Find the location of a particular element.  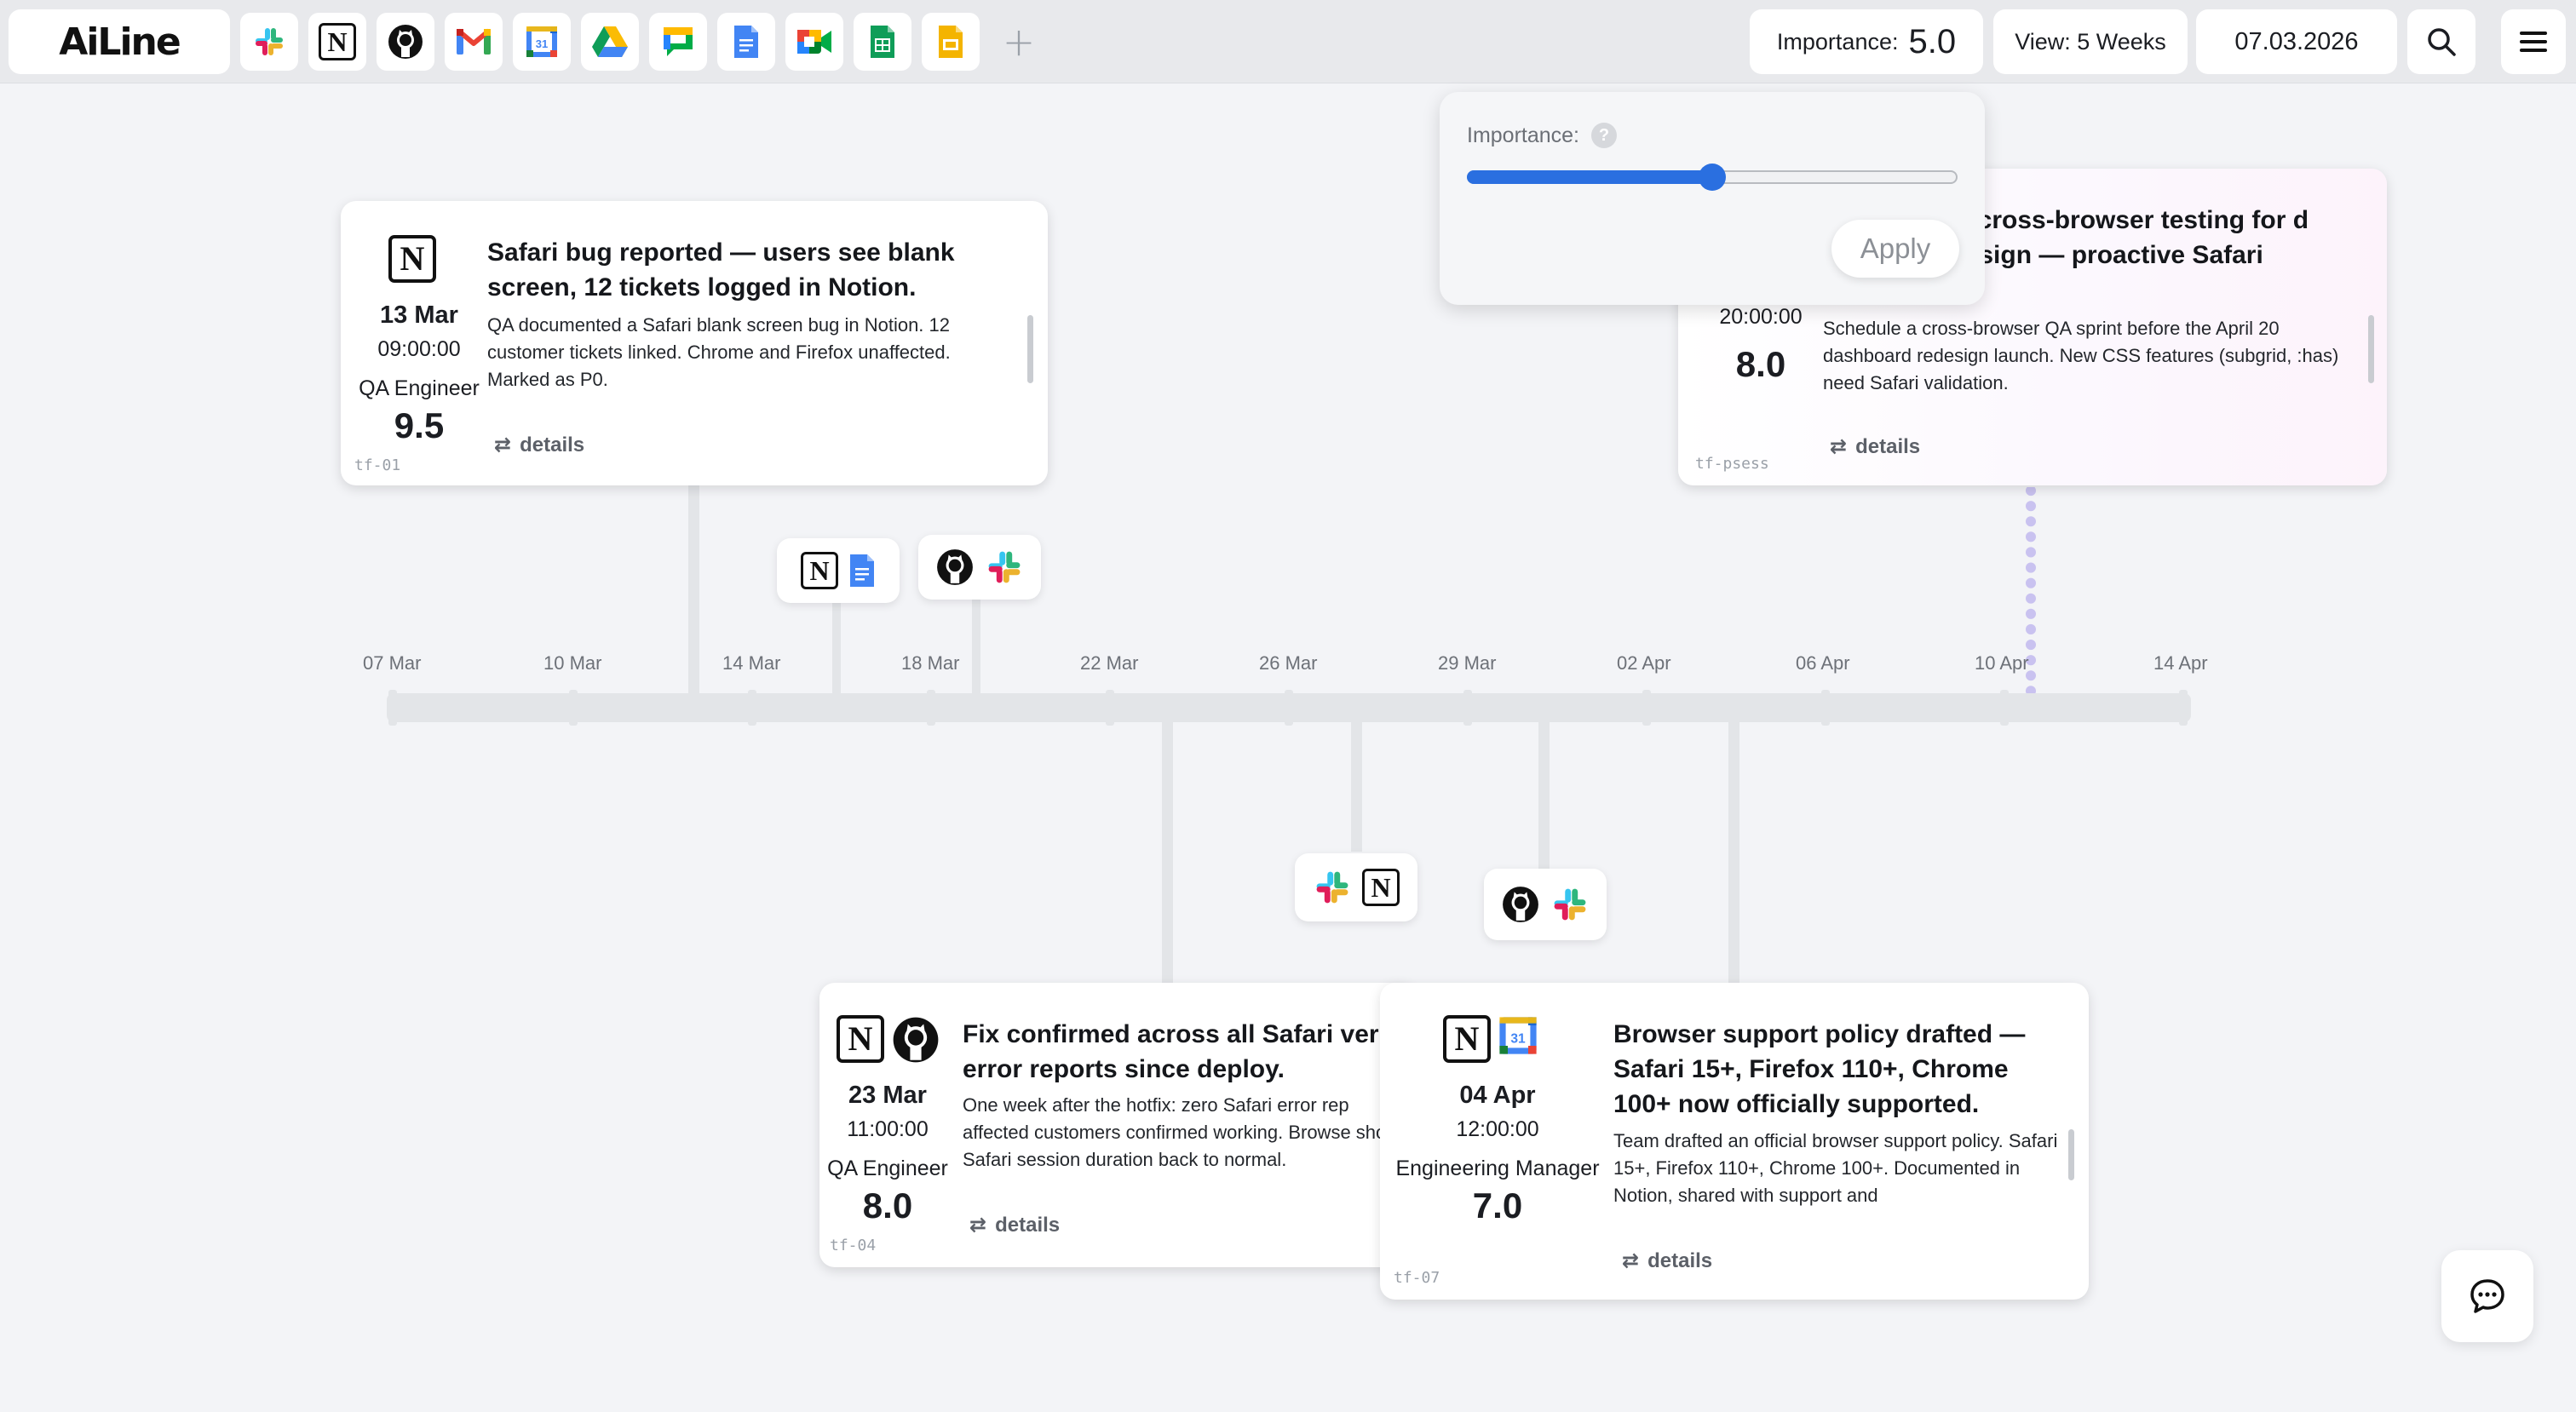

tick-label: 07 Mar is located at coordinates (393, 663).